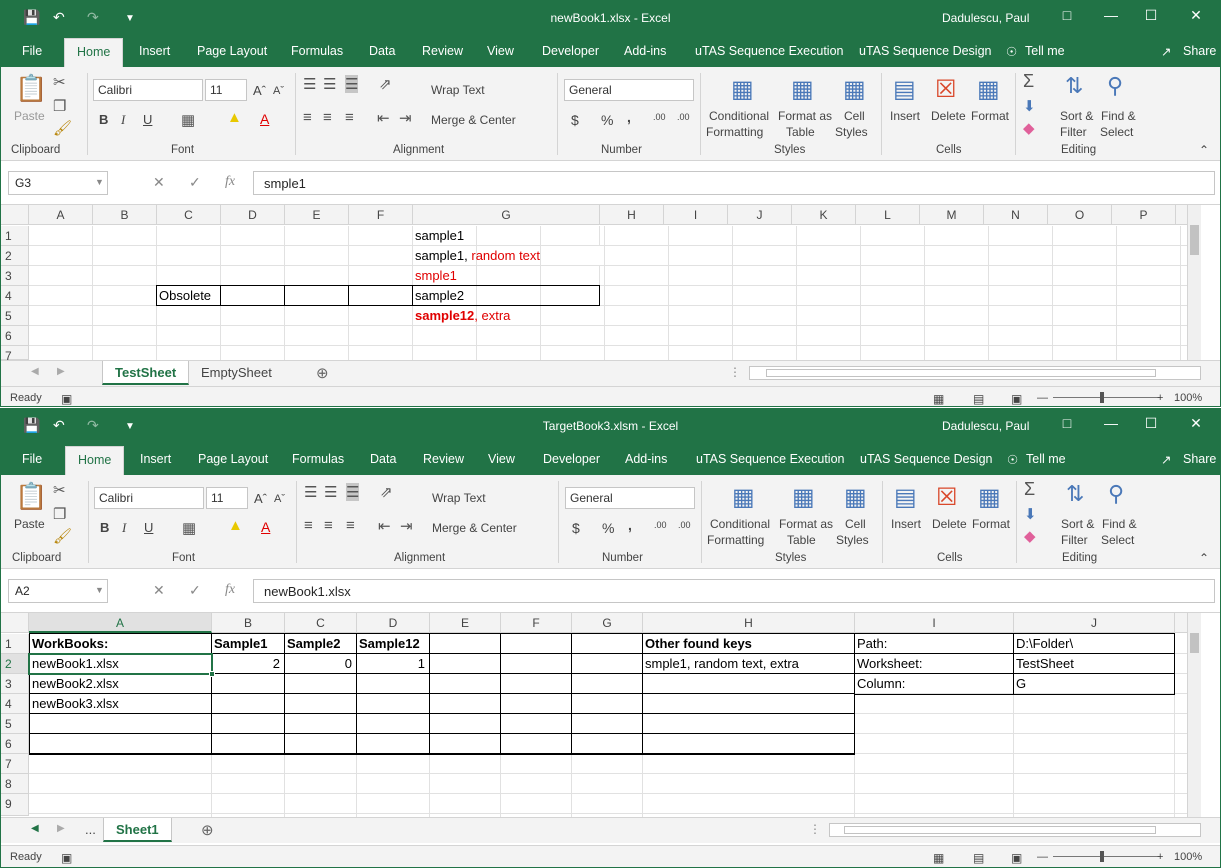  What do you see at coordinates (320, 664) in the screenshot?
I see `cell-c2: 0` at bounding box center [320, 664].